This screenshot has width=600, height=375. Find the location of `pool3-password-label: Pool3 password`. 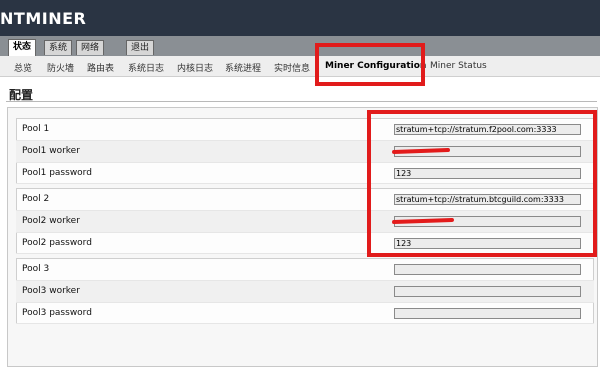

pool3-password-label: Pool3 password is located at coordinates (57, 313).